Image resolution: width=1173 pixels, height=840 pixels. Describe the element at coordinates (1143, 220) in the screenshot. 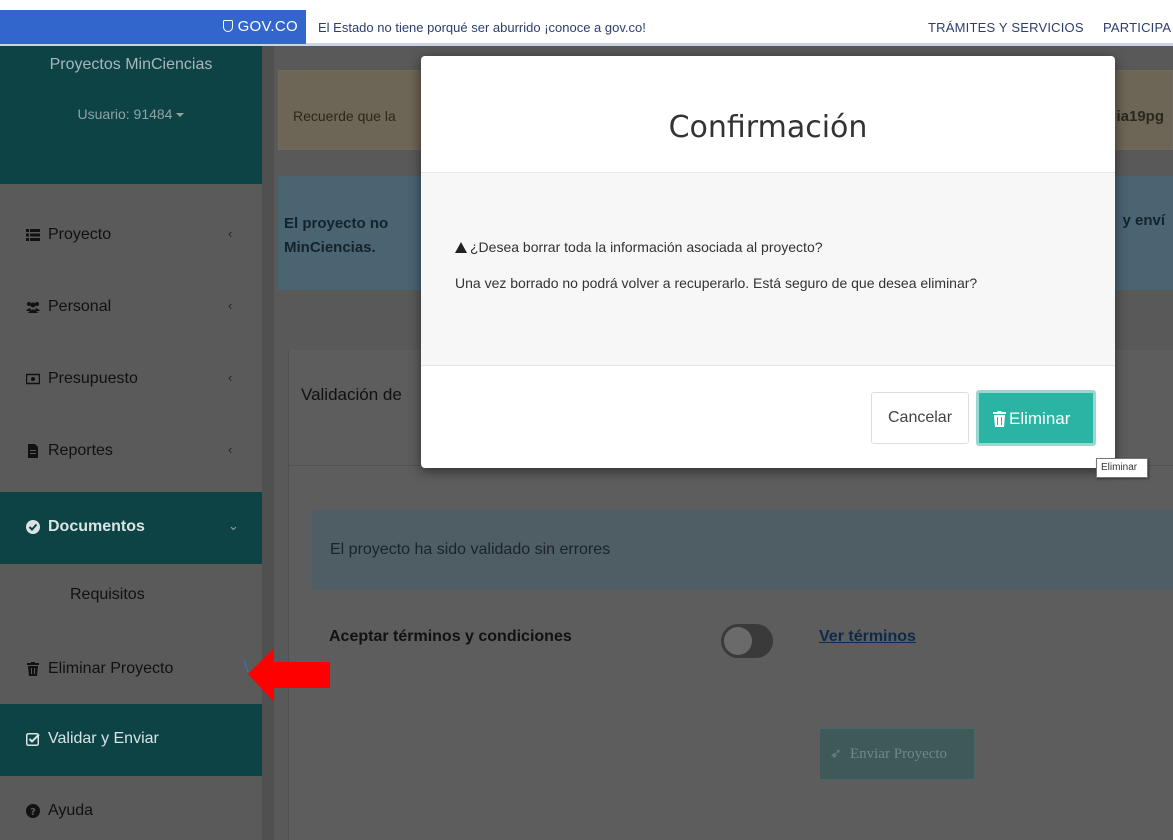

I see `info-alert-text-right: y enví` at that location.